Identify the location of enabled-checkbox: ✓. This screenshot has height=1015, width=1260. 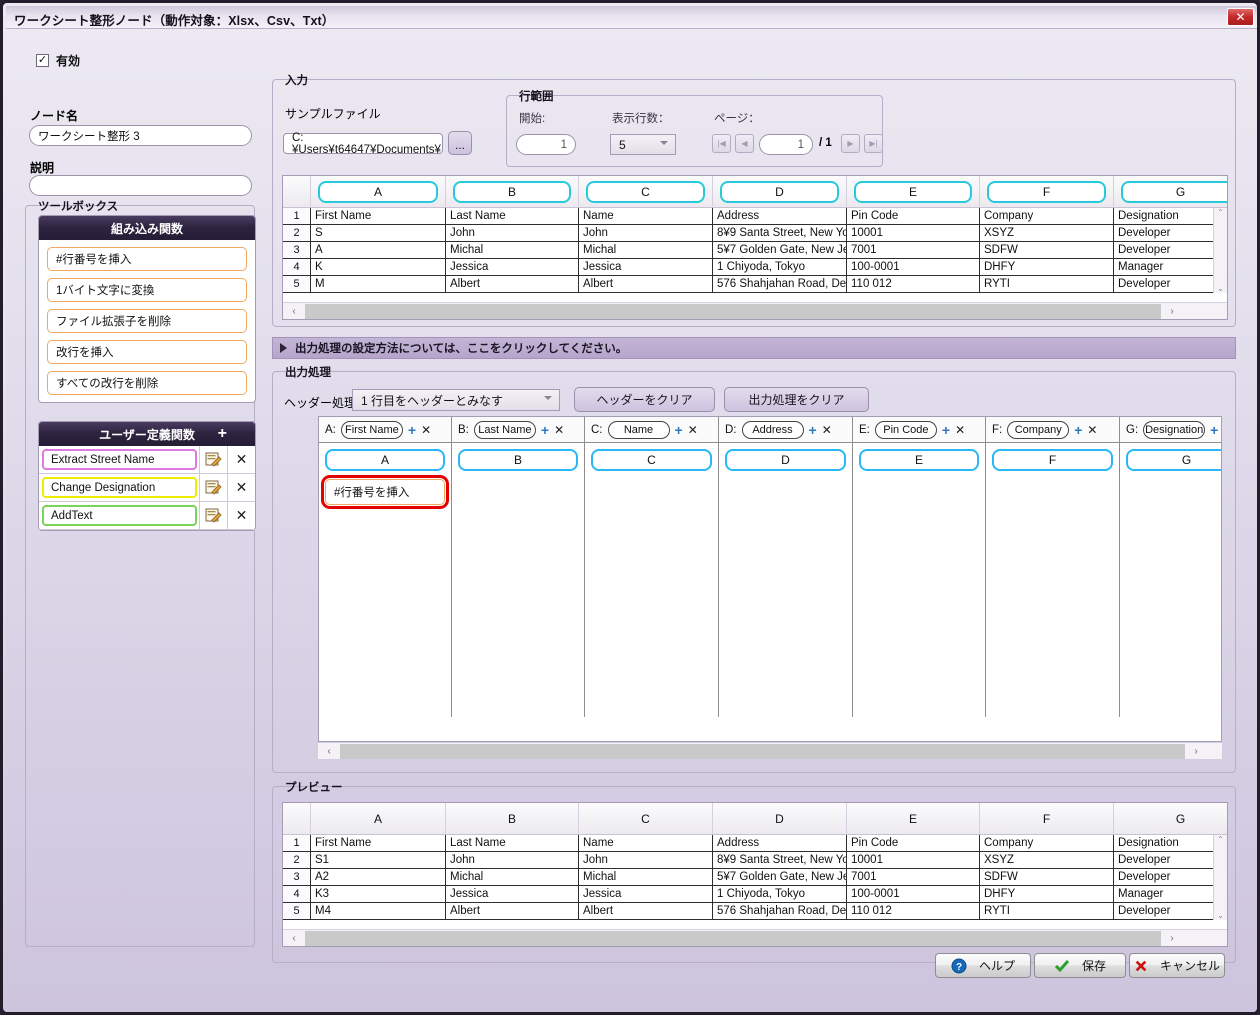
(42, 60).